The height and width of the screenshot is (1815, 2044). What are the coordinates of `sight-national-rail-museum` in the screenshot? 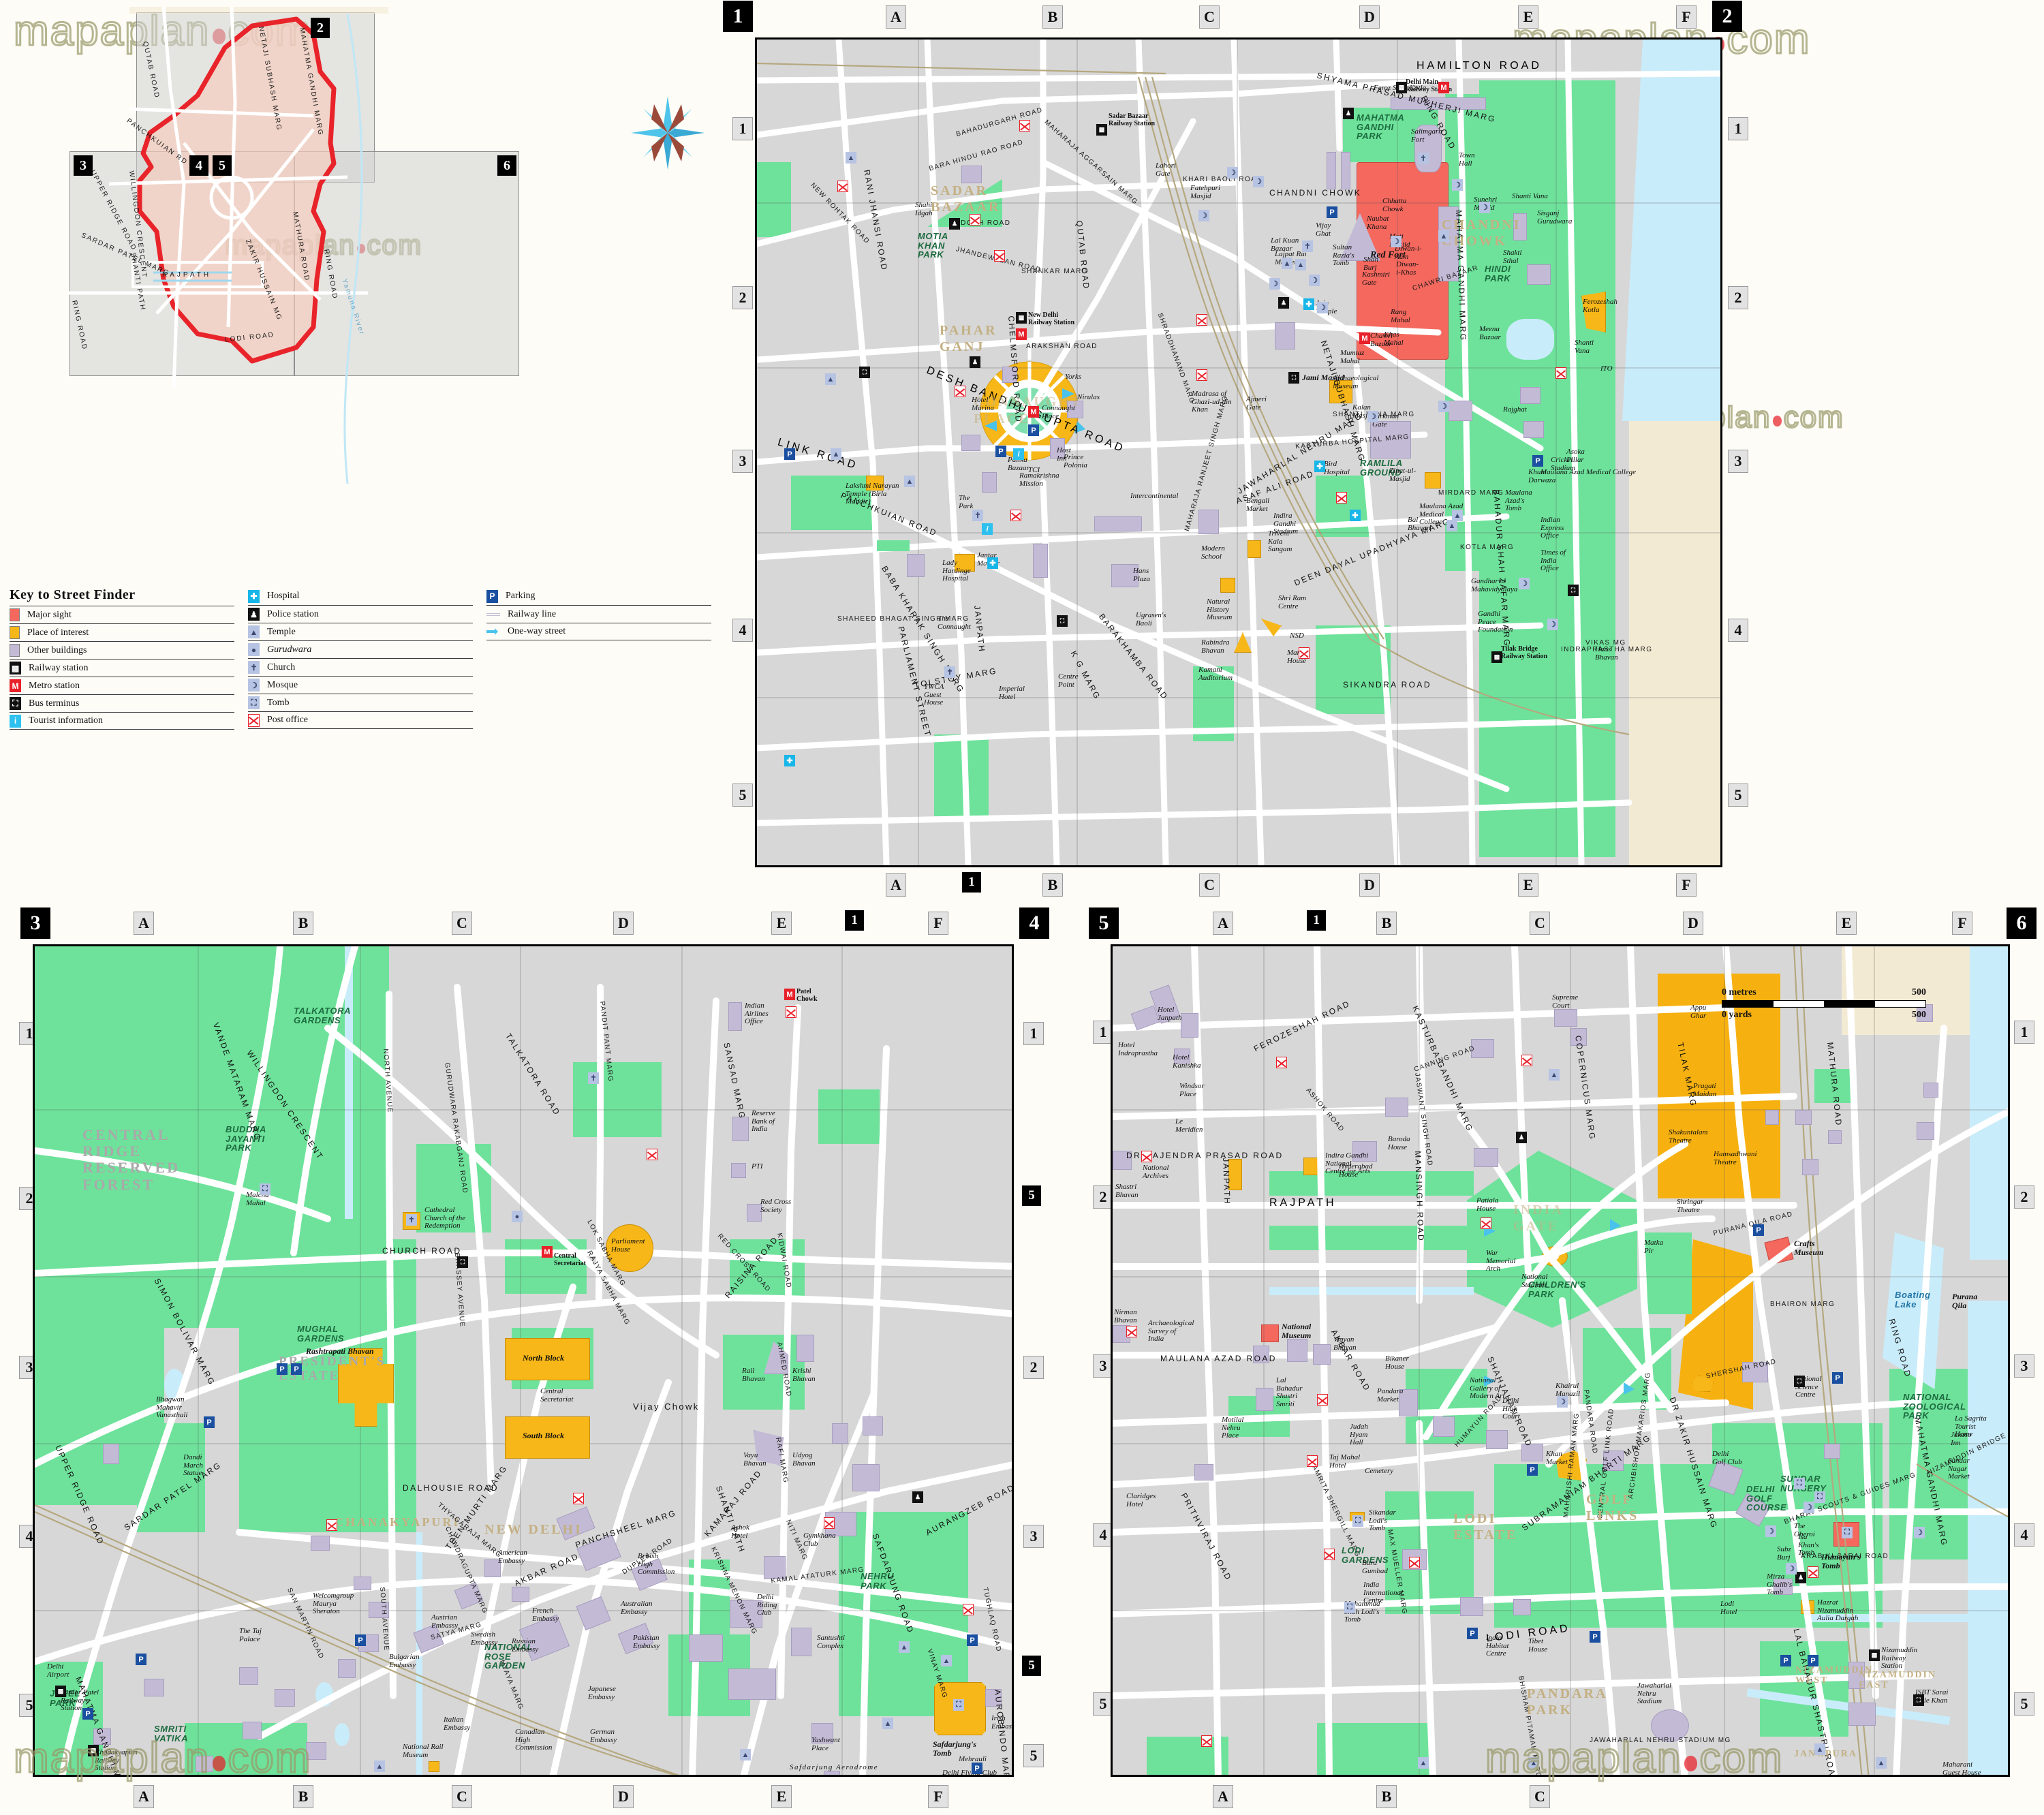 It's located at (434, 1767).